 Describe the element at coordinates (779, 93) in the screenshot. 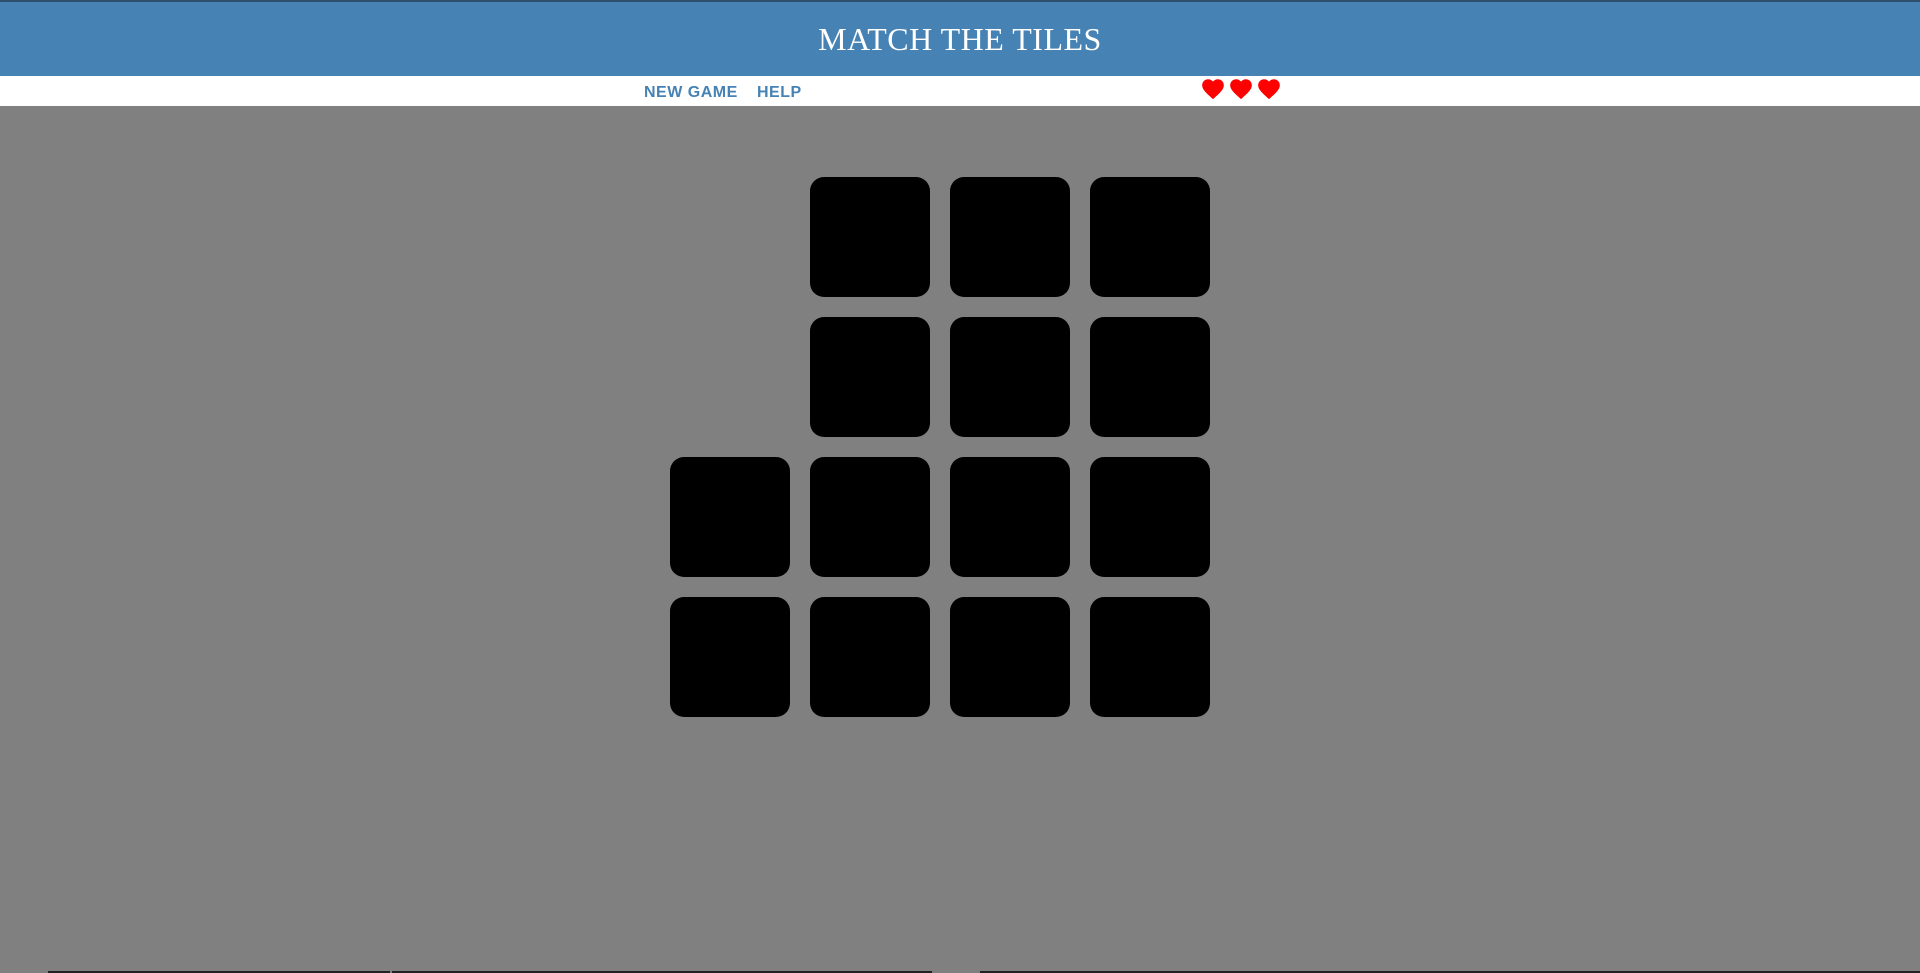

I see `help-link: HELP` at that location.